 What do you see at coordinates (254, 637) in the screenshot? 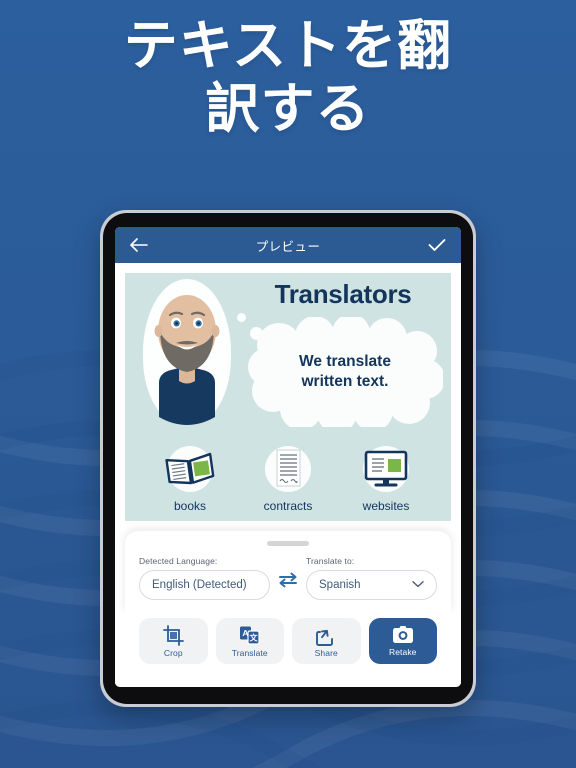
I see `svg-text: 文` at bounding box center [254, 637].